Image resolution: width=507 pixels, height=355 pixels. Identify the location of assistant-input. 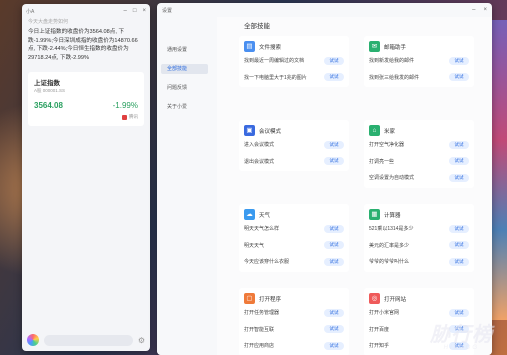
(88, 340).